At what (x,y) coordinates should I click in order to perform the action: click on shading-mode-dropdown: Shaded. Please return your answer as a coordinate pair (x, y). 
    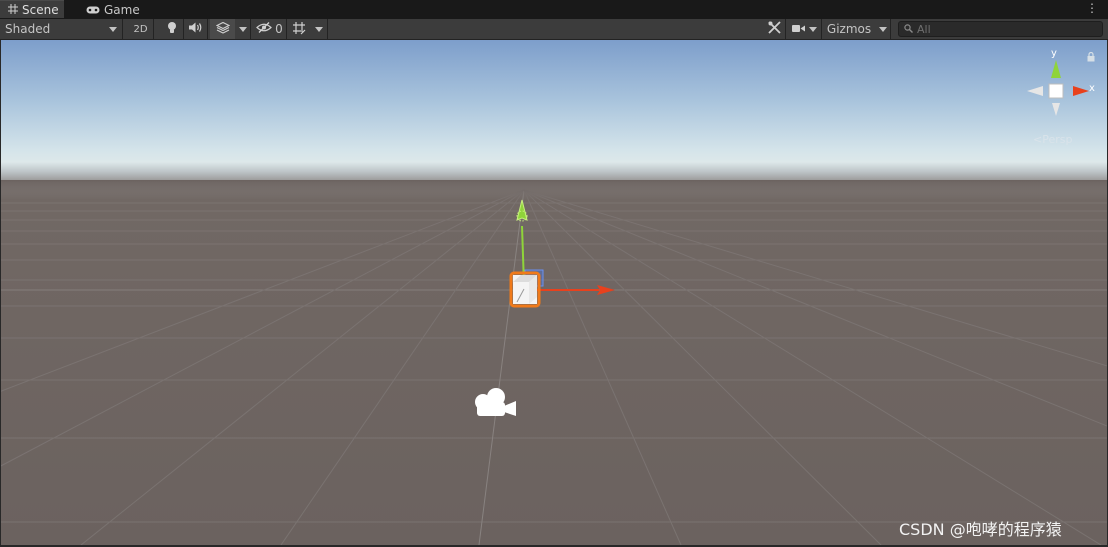
    Looking at the image, I should click on (61, 29).